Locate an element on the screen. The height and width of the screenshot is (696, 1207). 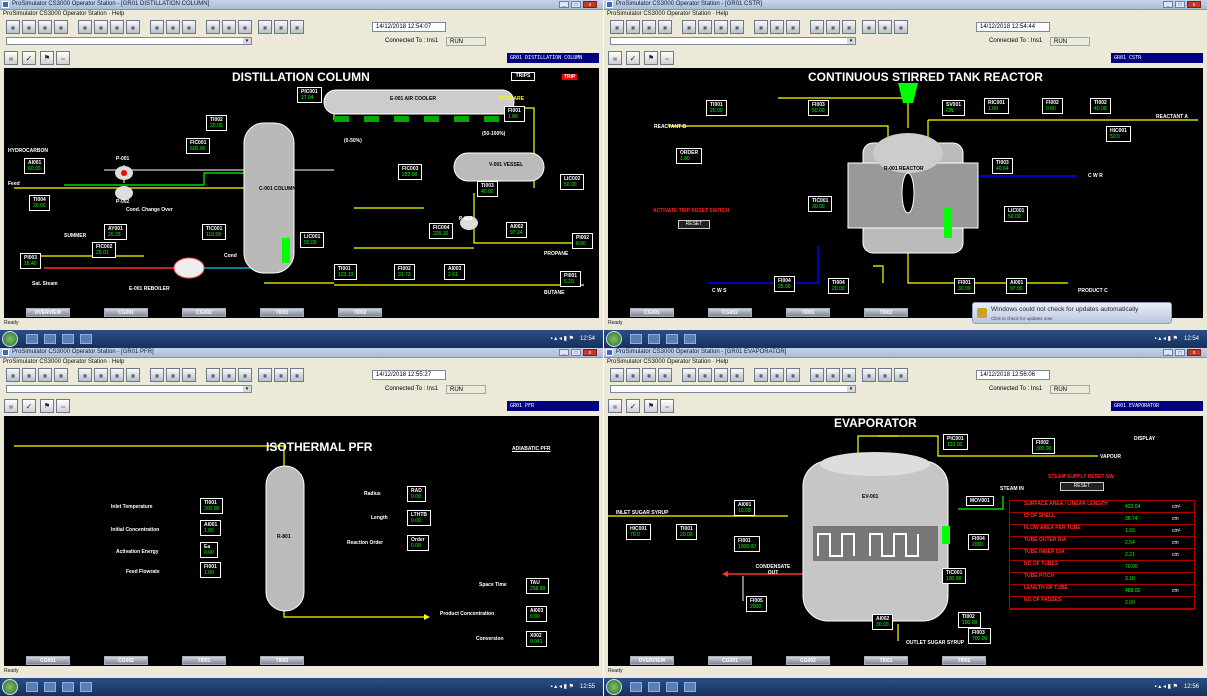
tic001-tag: TIC001 100.00 is located at coordinates (954, 576).